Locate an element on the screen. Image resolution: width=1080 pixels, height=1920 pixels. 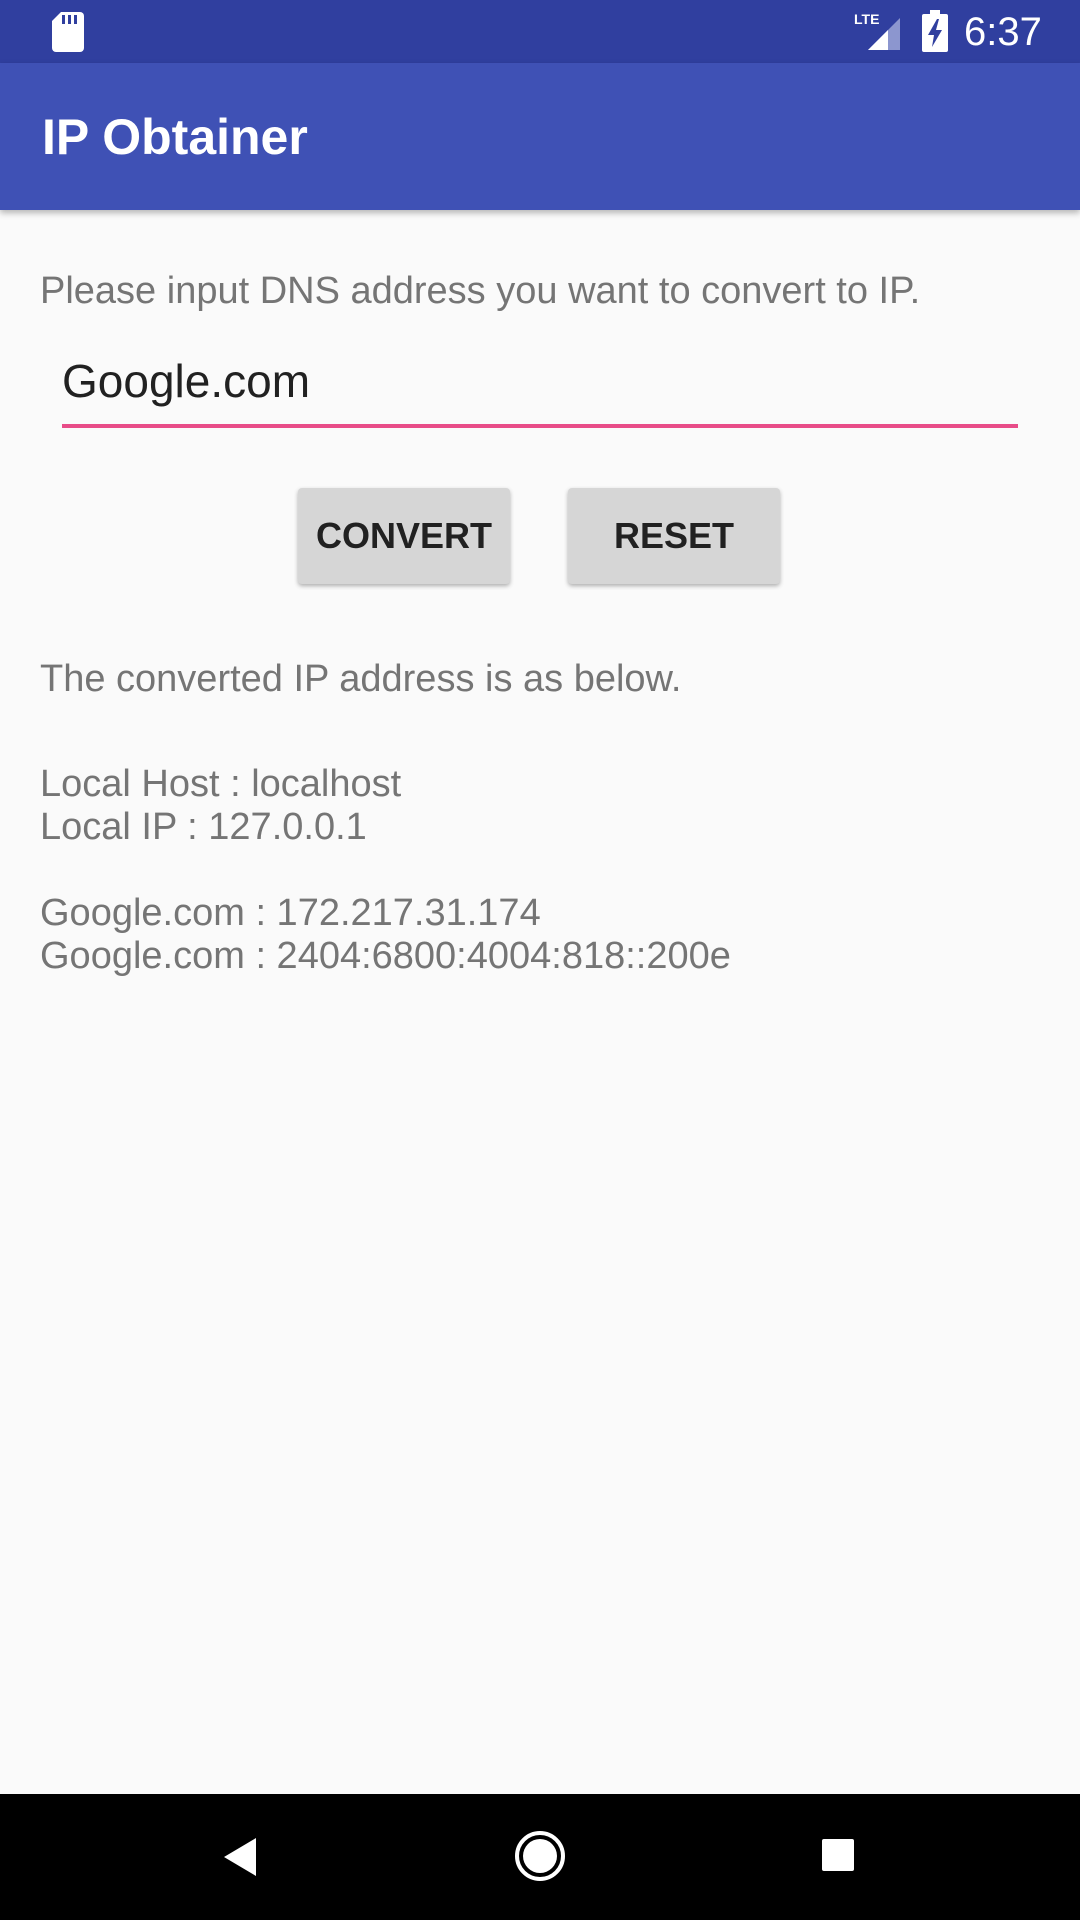
sd-card-icon is located at coordinates (68, 32).